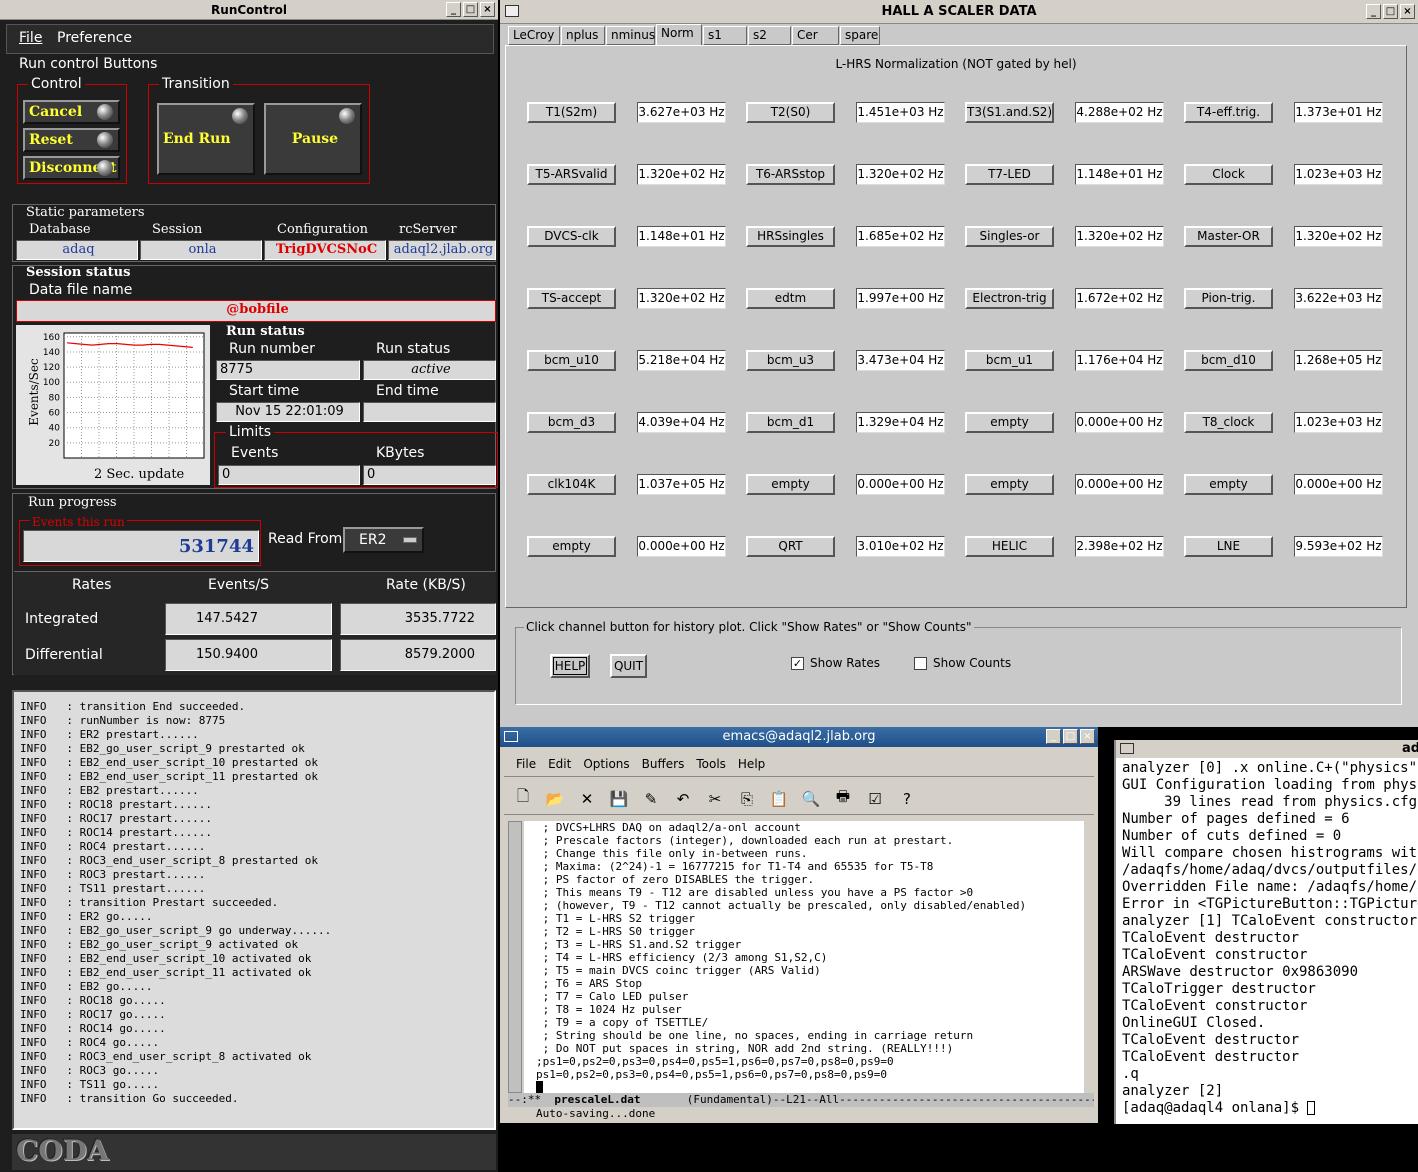 The image size is (1418, 1172). What do you see at coordinates (860, 35) in the screenshot?
I see `tab-spare: spare` at bounding box center [860, 35].